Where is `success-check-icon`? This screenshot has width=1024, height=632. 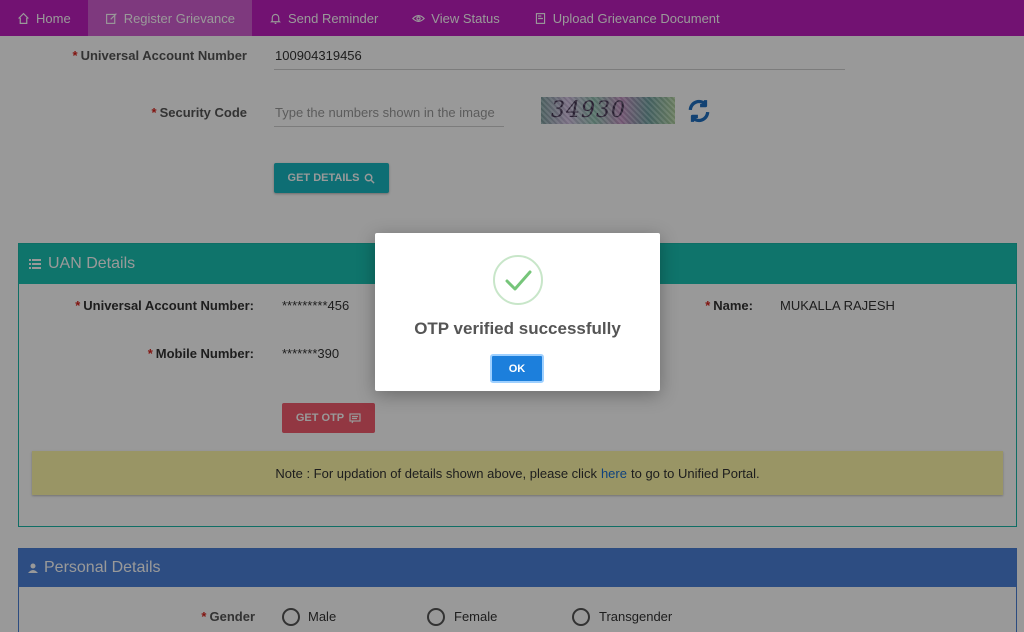
success-check-icon is located at coordinates (518, 280).